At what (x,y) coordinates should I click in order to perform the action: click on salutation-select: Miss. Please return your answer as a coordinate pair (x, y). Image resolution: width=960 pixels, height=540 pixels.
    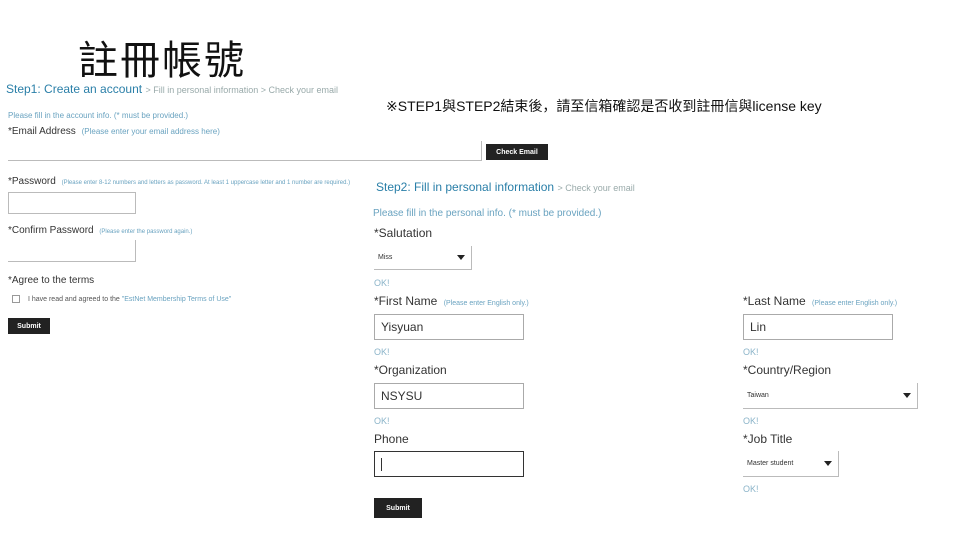
    Looking at the image, I should click on (423, 258).